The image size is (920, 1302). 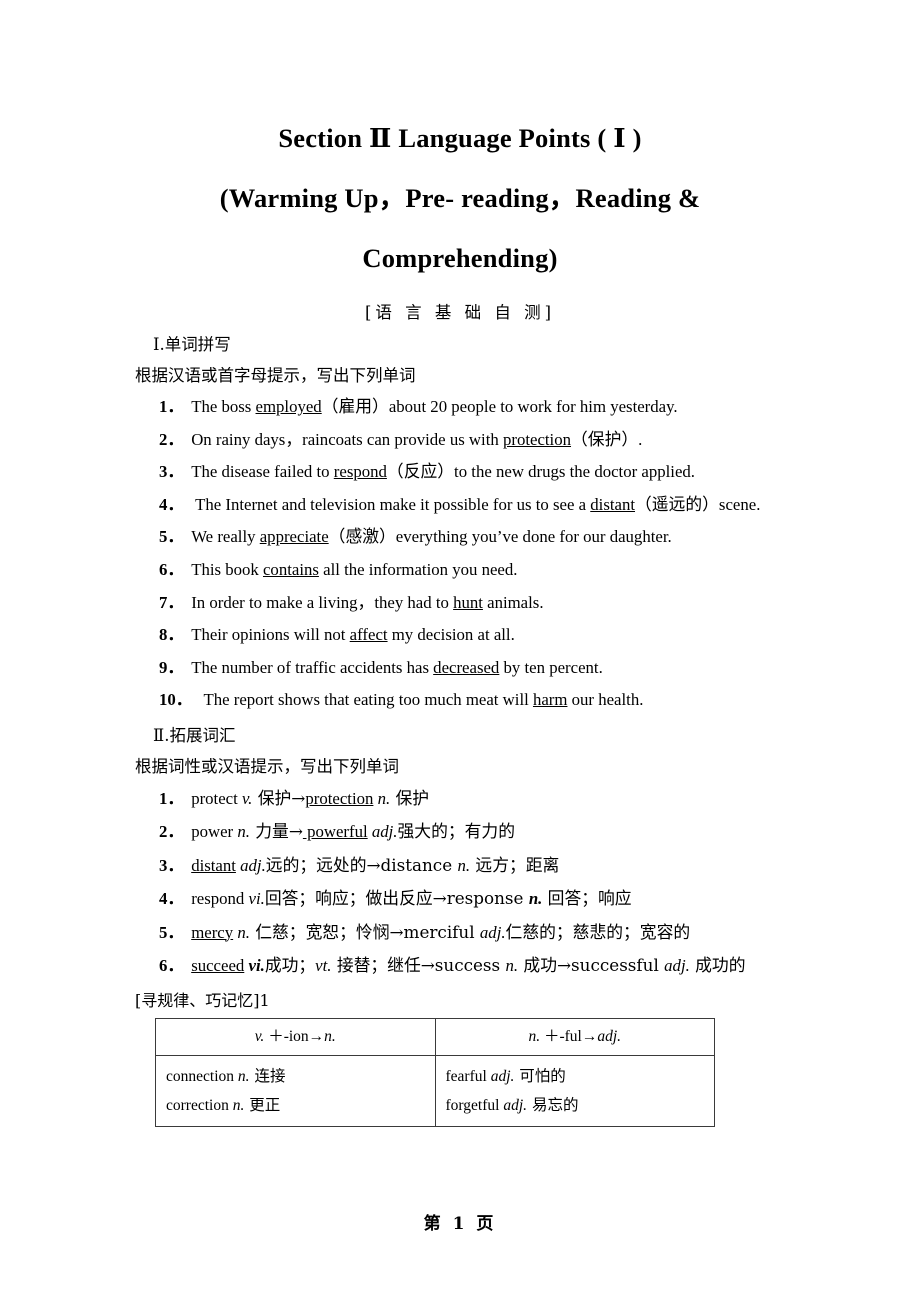 I want to click on vocab-meaning-5: 成功的, so click(x=717, y=964).